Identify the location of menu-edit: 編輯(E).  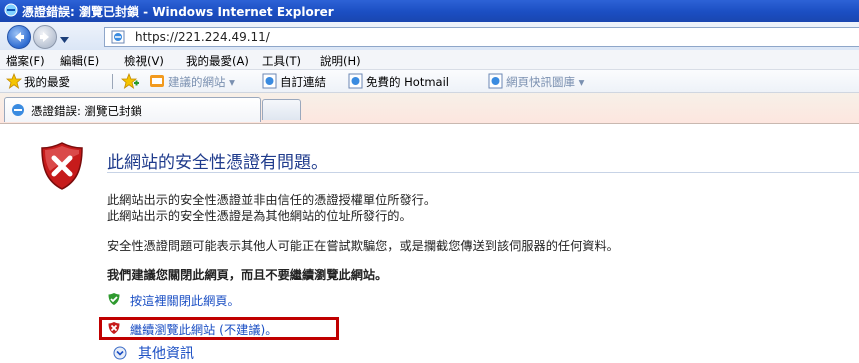
(79, 61).